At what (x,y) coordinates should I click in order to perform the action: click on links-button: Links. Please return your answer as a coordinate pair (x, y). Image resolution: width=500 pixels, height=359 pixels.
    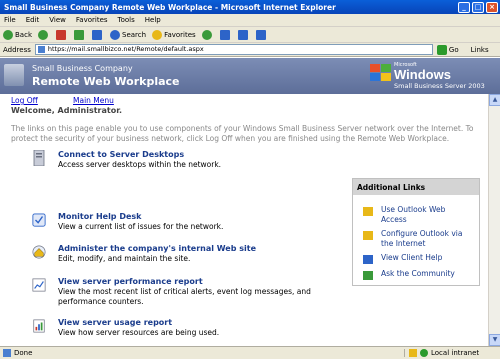
    Looking at the image, I should click on (480, 50).